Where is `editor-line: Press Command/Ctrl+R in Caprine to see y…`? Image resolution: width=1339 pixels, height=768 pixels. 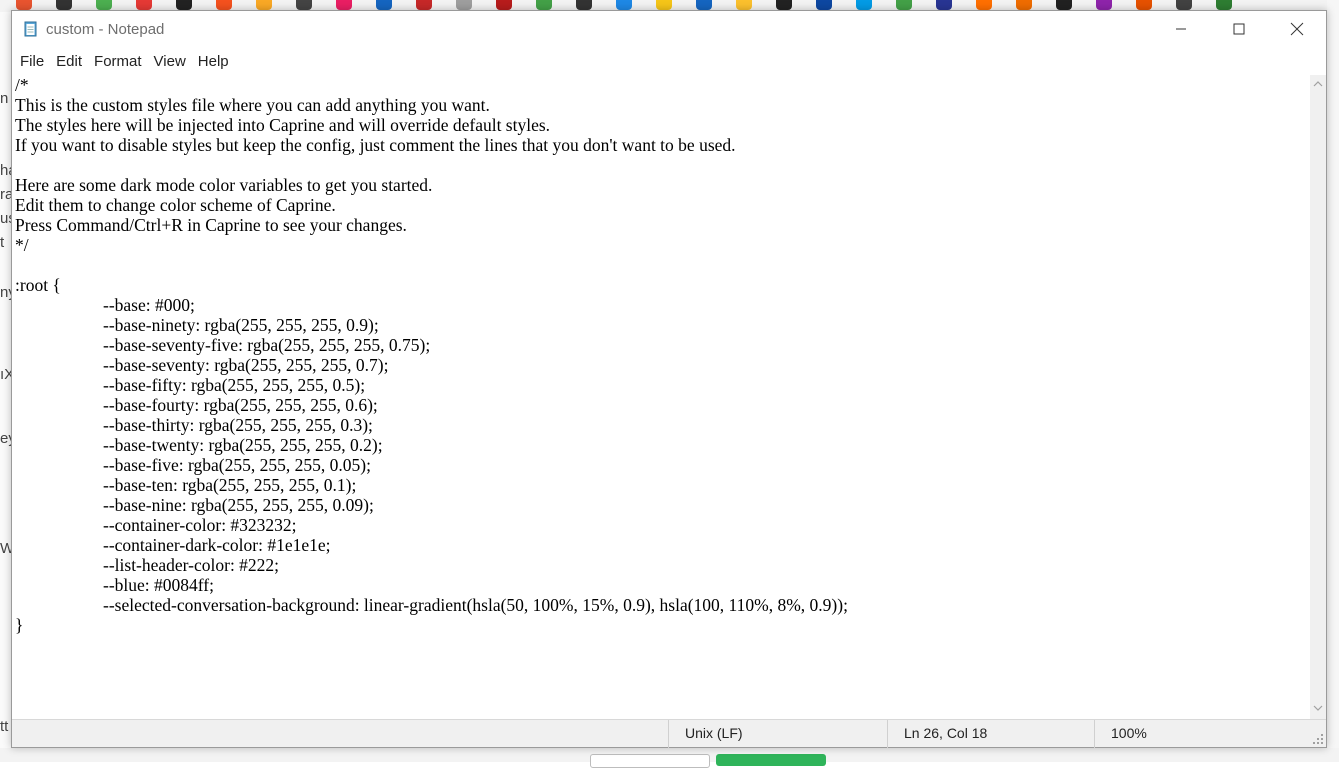
editor-line: Press Command/Ctrl+R in Caprine to see y… is located at coordinates (211, 225).